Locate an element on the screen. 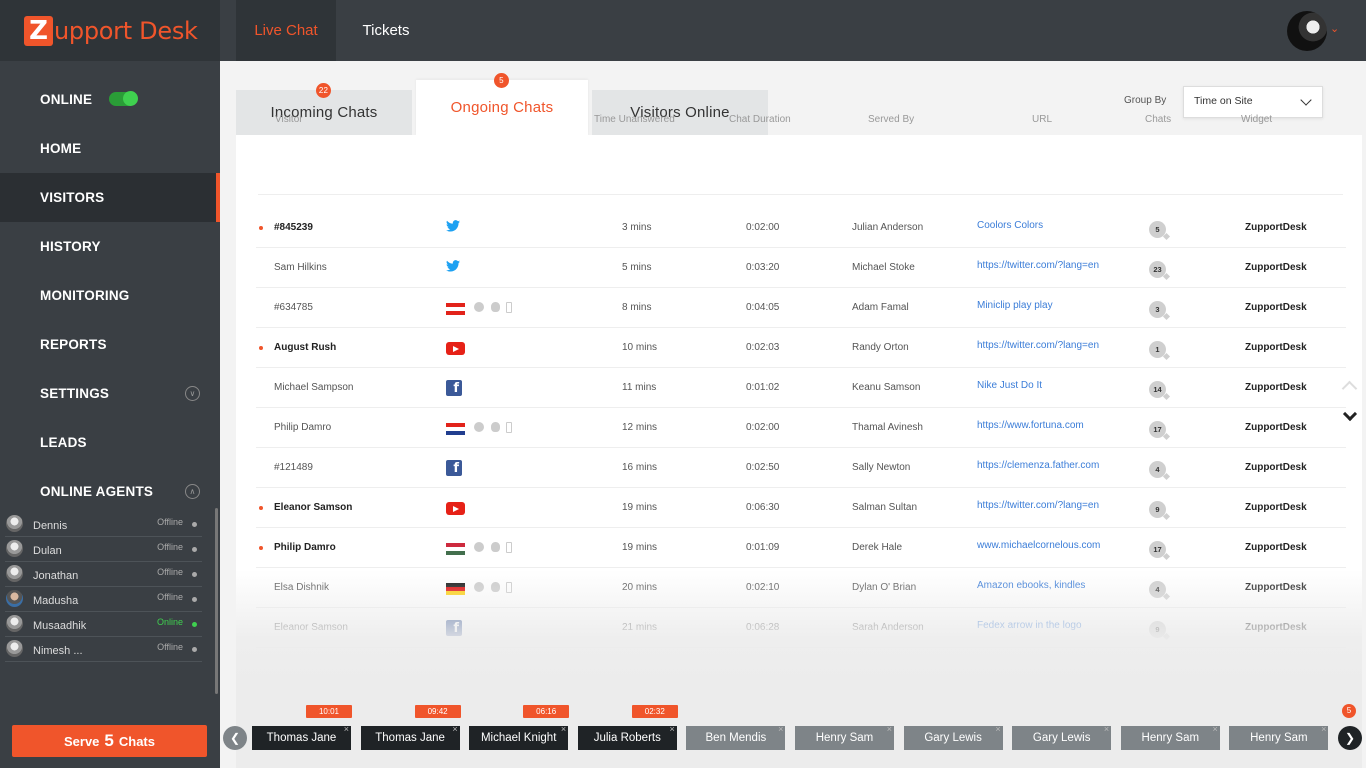  url-link: Fedex arrow in the logo is located at coordinates (1029, 628).